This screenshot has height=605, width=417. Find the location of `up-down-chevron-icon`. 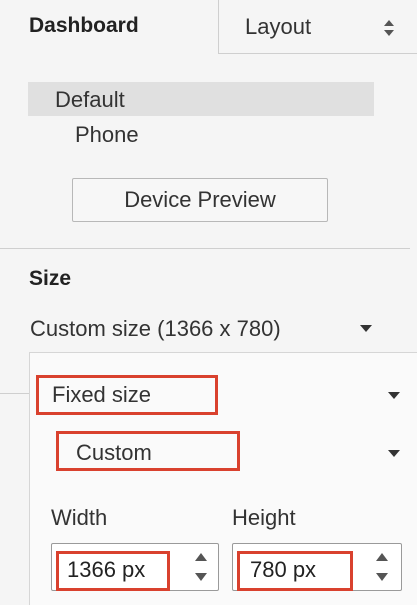

up-down-chevron-icon is located at coordinates (389, 28).